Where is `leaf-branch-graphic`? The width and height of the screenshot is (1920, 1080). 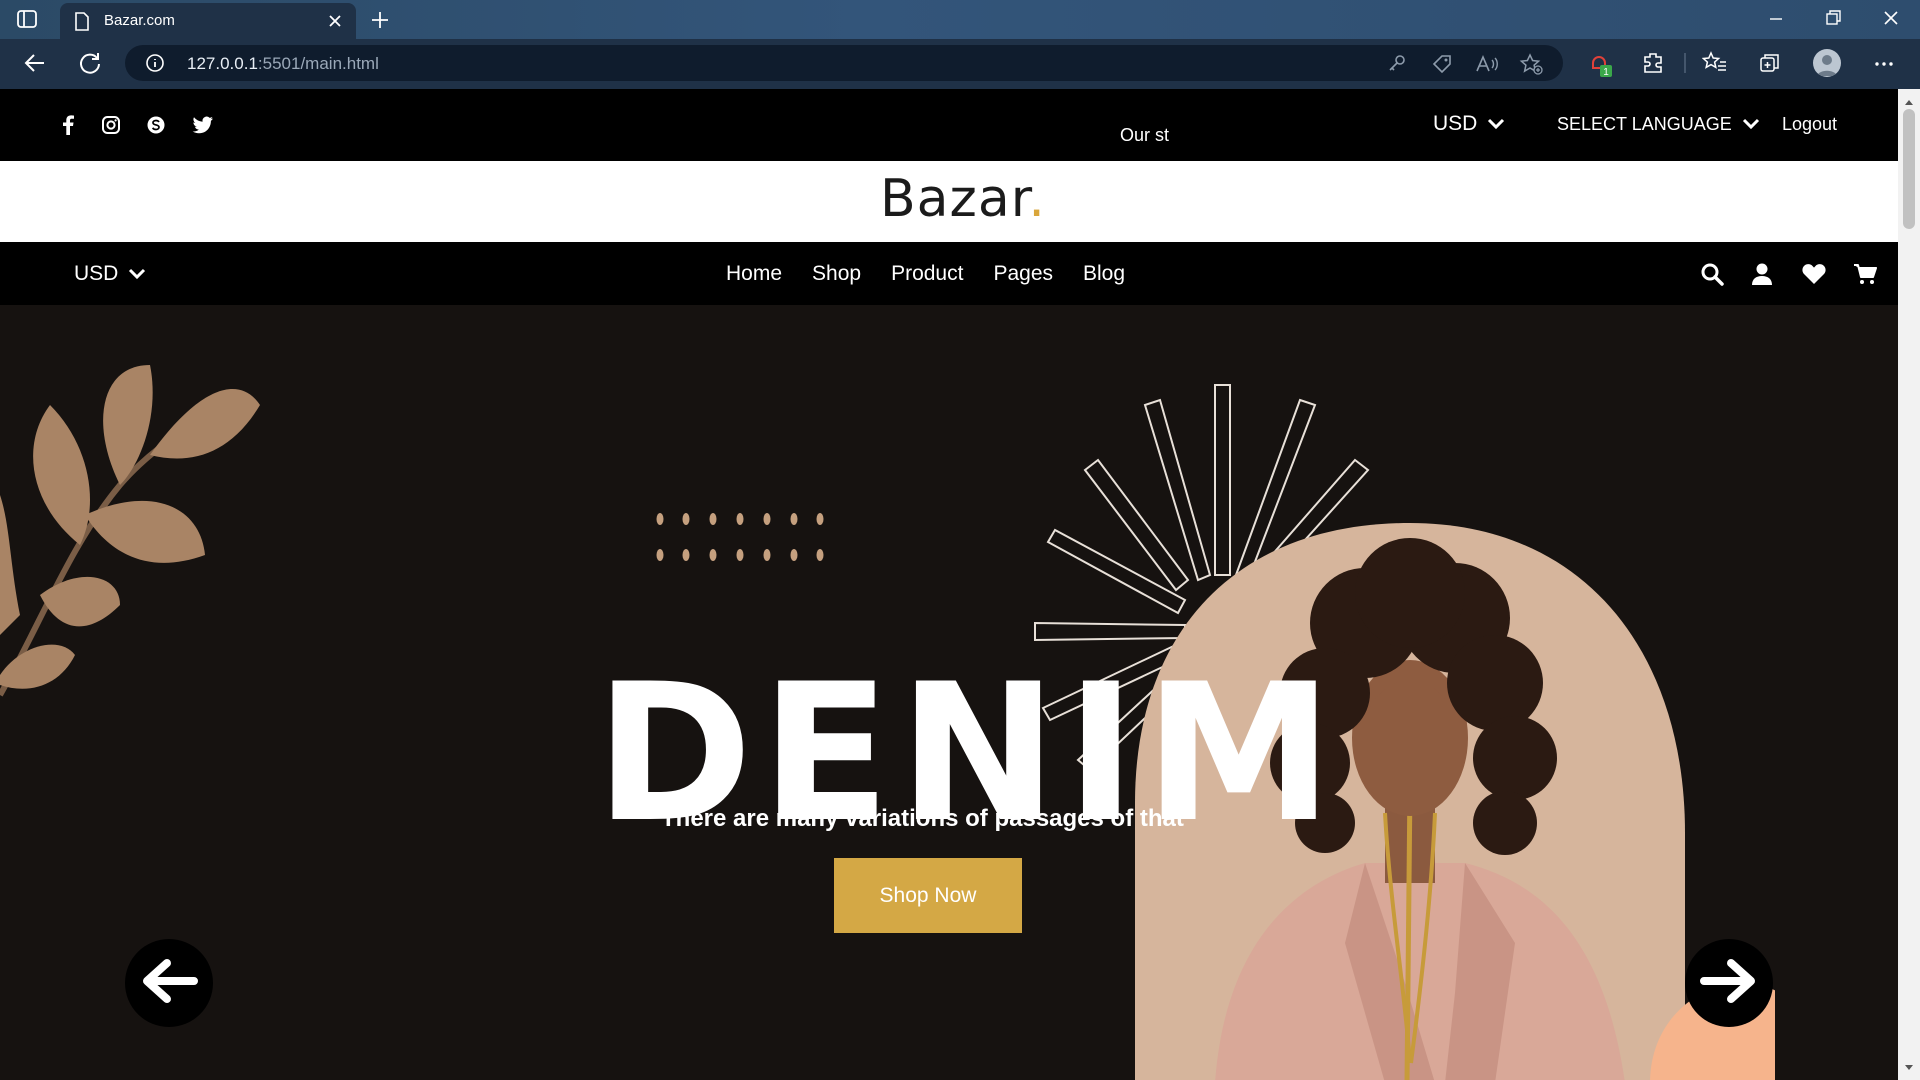 leaf-branch-graphic is located at coordinates (130, 531).